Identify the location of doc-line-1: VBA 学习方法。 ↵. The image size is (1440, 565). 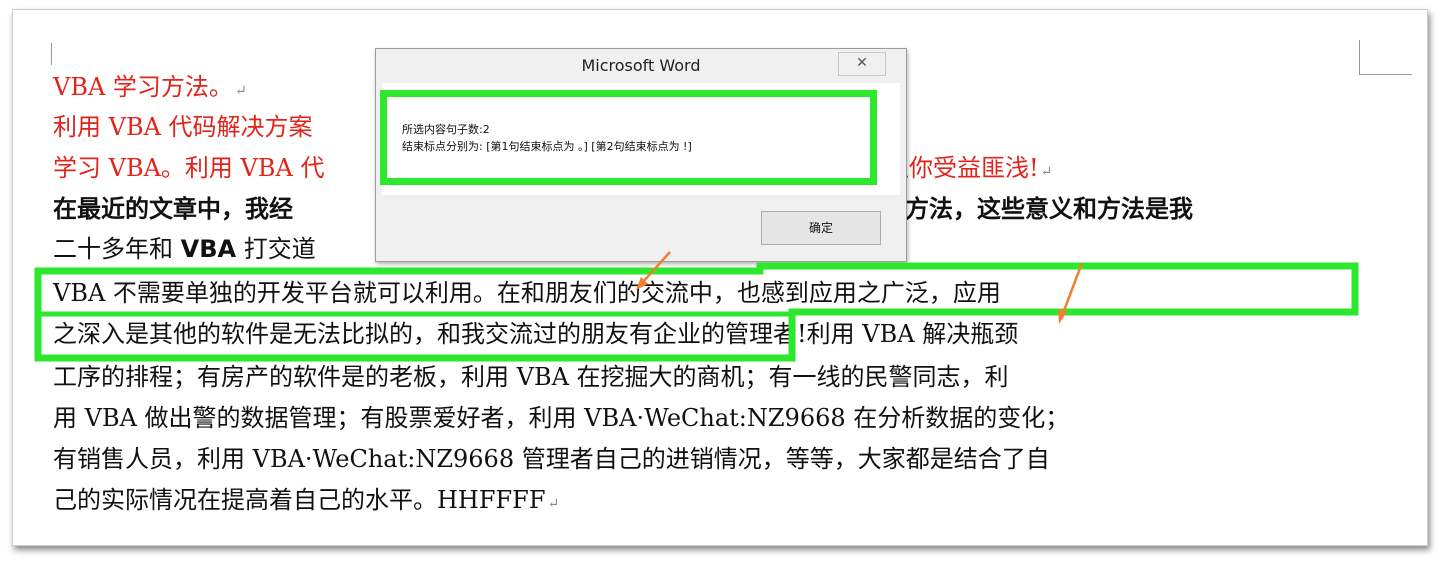
(150, 89).